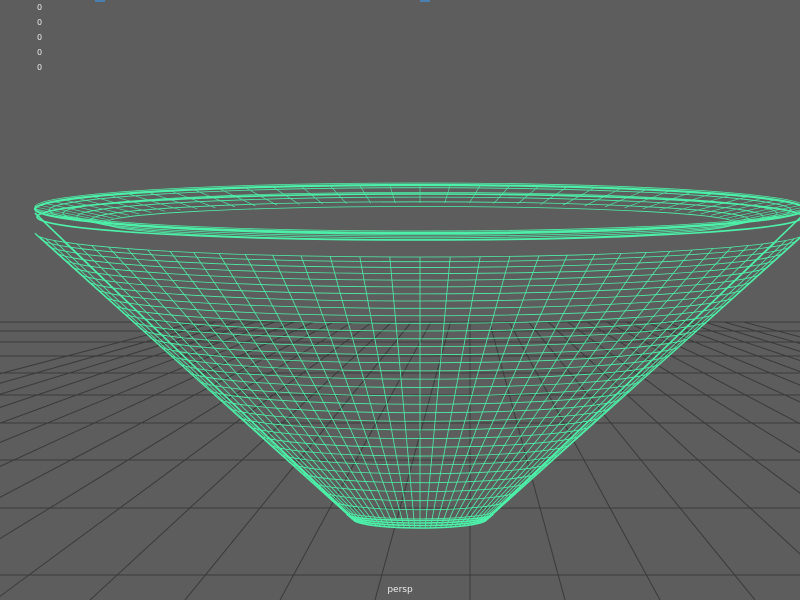  I want to click on mesh-edge-ring, so click(417, 245).